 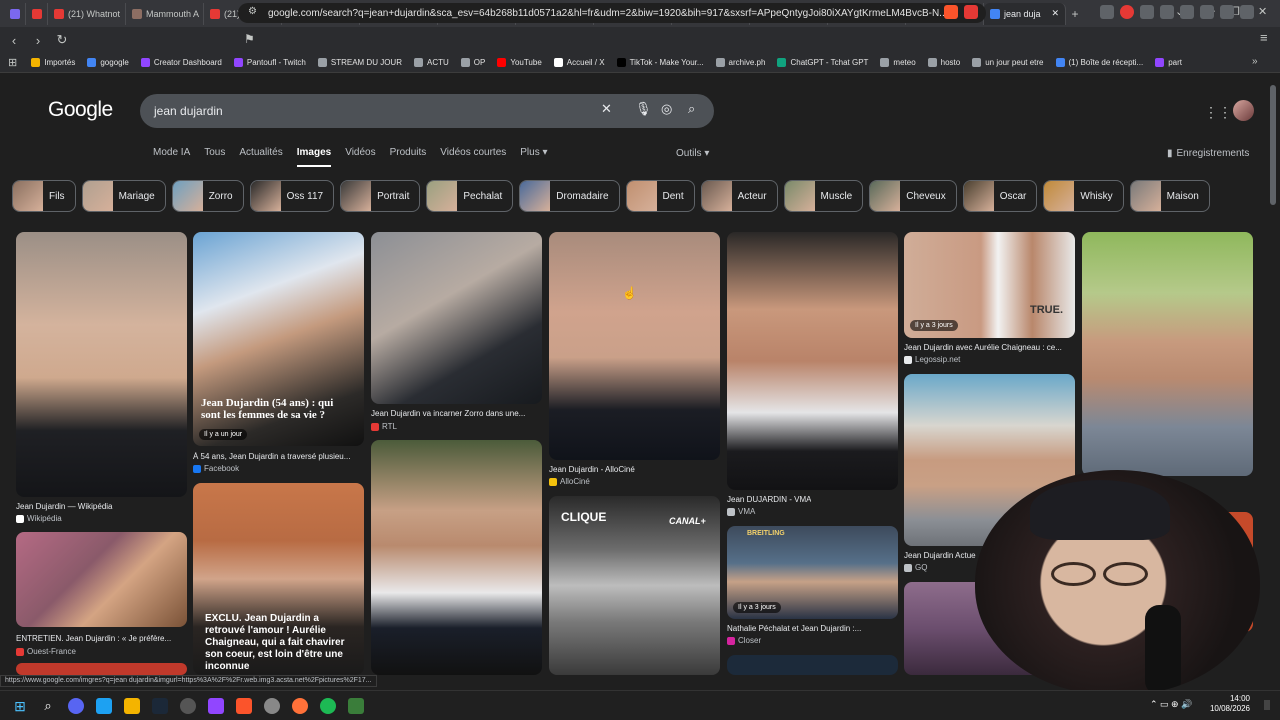 What do you see at coordinates (473, 157) in the screenshot?
I see `tab-short-videos: Vidéos courtes` at bounding box center [473, 157].